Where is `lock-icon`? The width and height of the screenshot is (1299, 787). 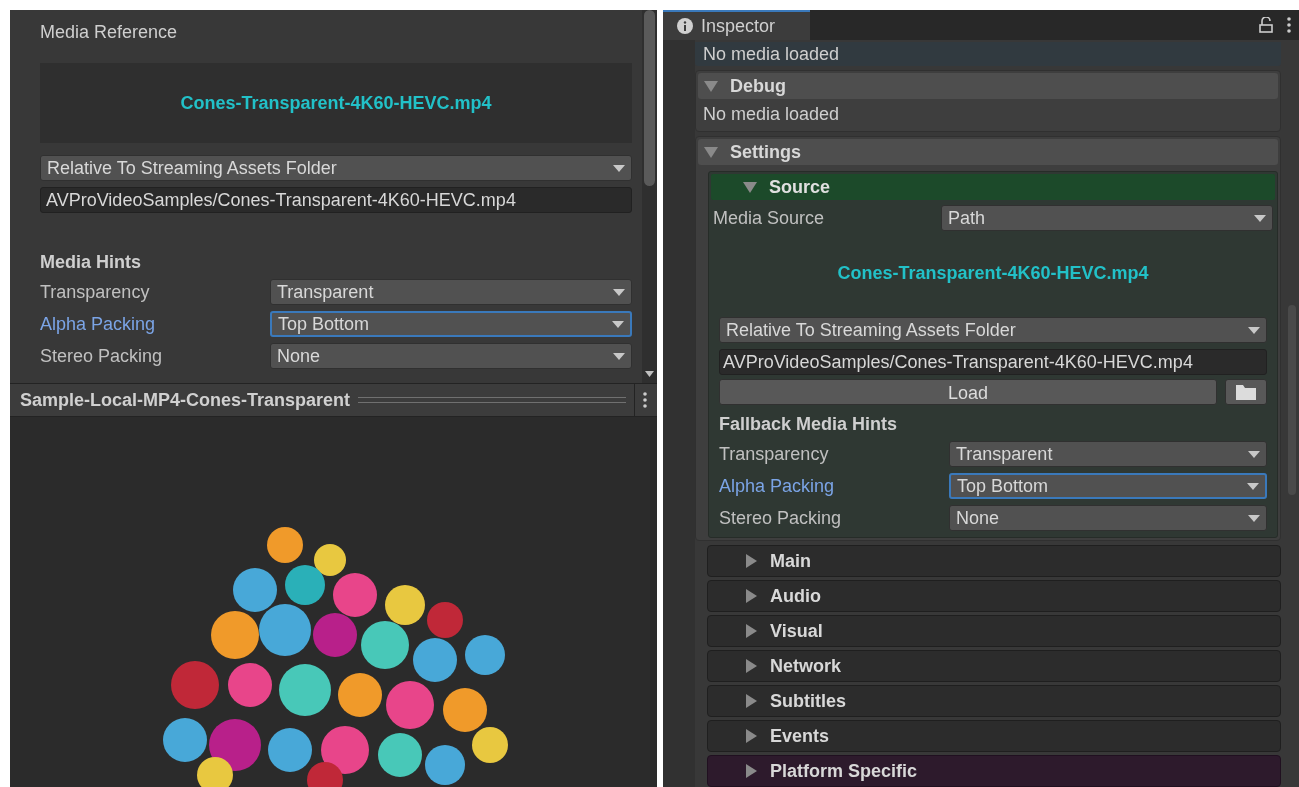 lock-icon is located at coordinates (1266, 25).